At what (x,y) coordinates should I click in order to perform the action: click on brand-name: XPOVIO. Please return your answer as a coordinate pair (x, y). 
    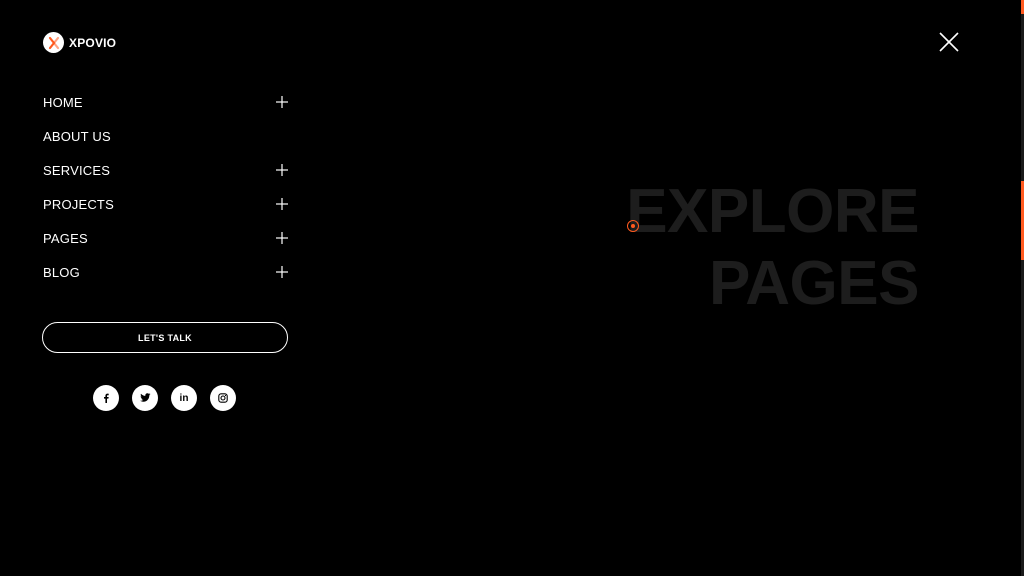
    Looking at the image, I should click on (93, 42).